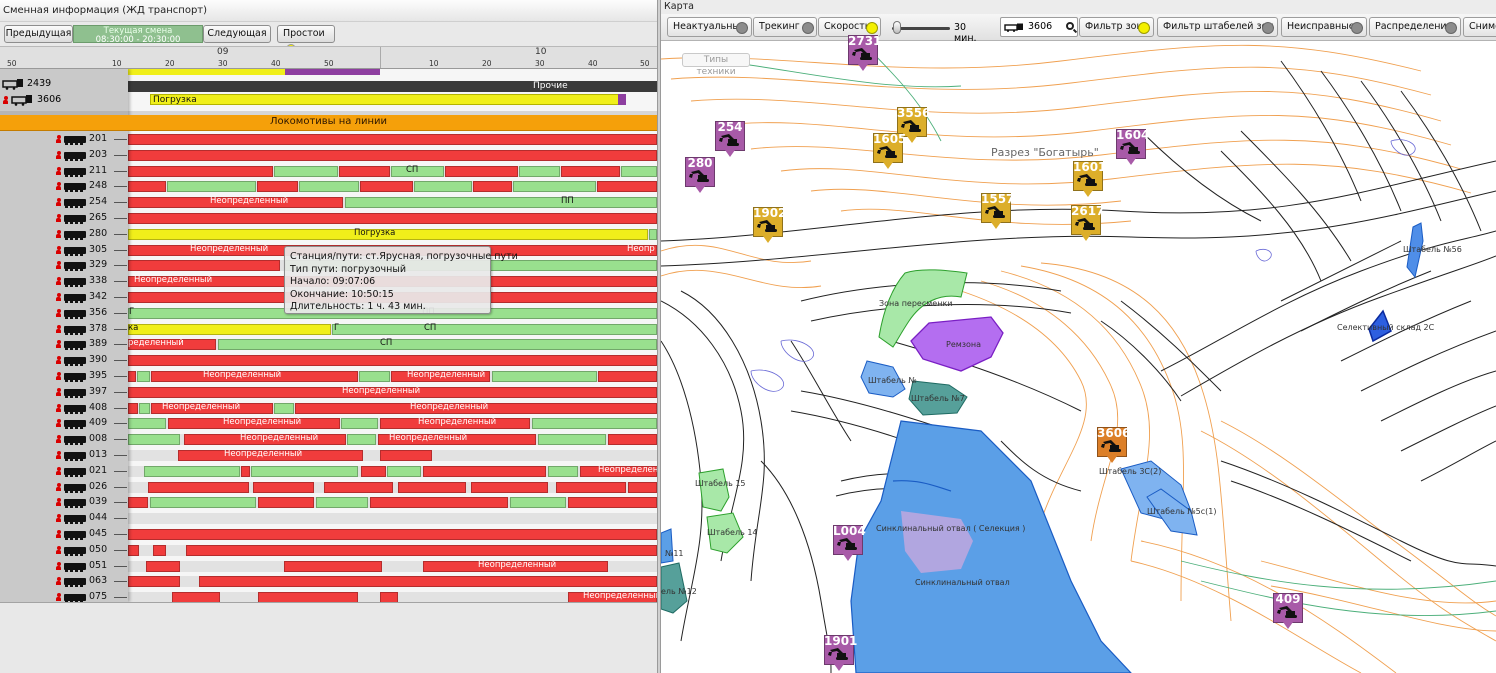 This screenshot has height=673, width=1496. I want to click on distribution-toggle: Распределение, so click(1415, 27).